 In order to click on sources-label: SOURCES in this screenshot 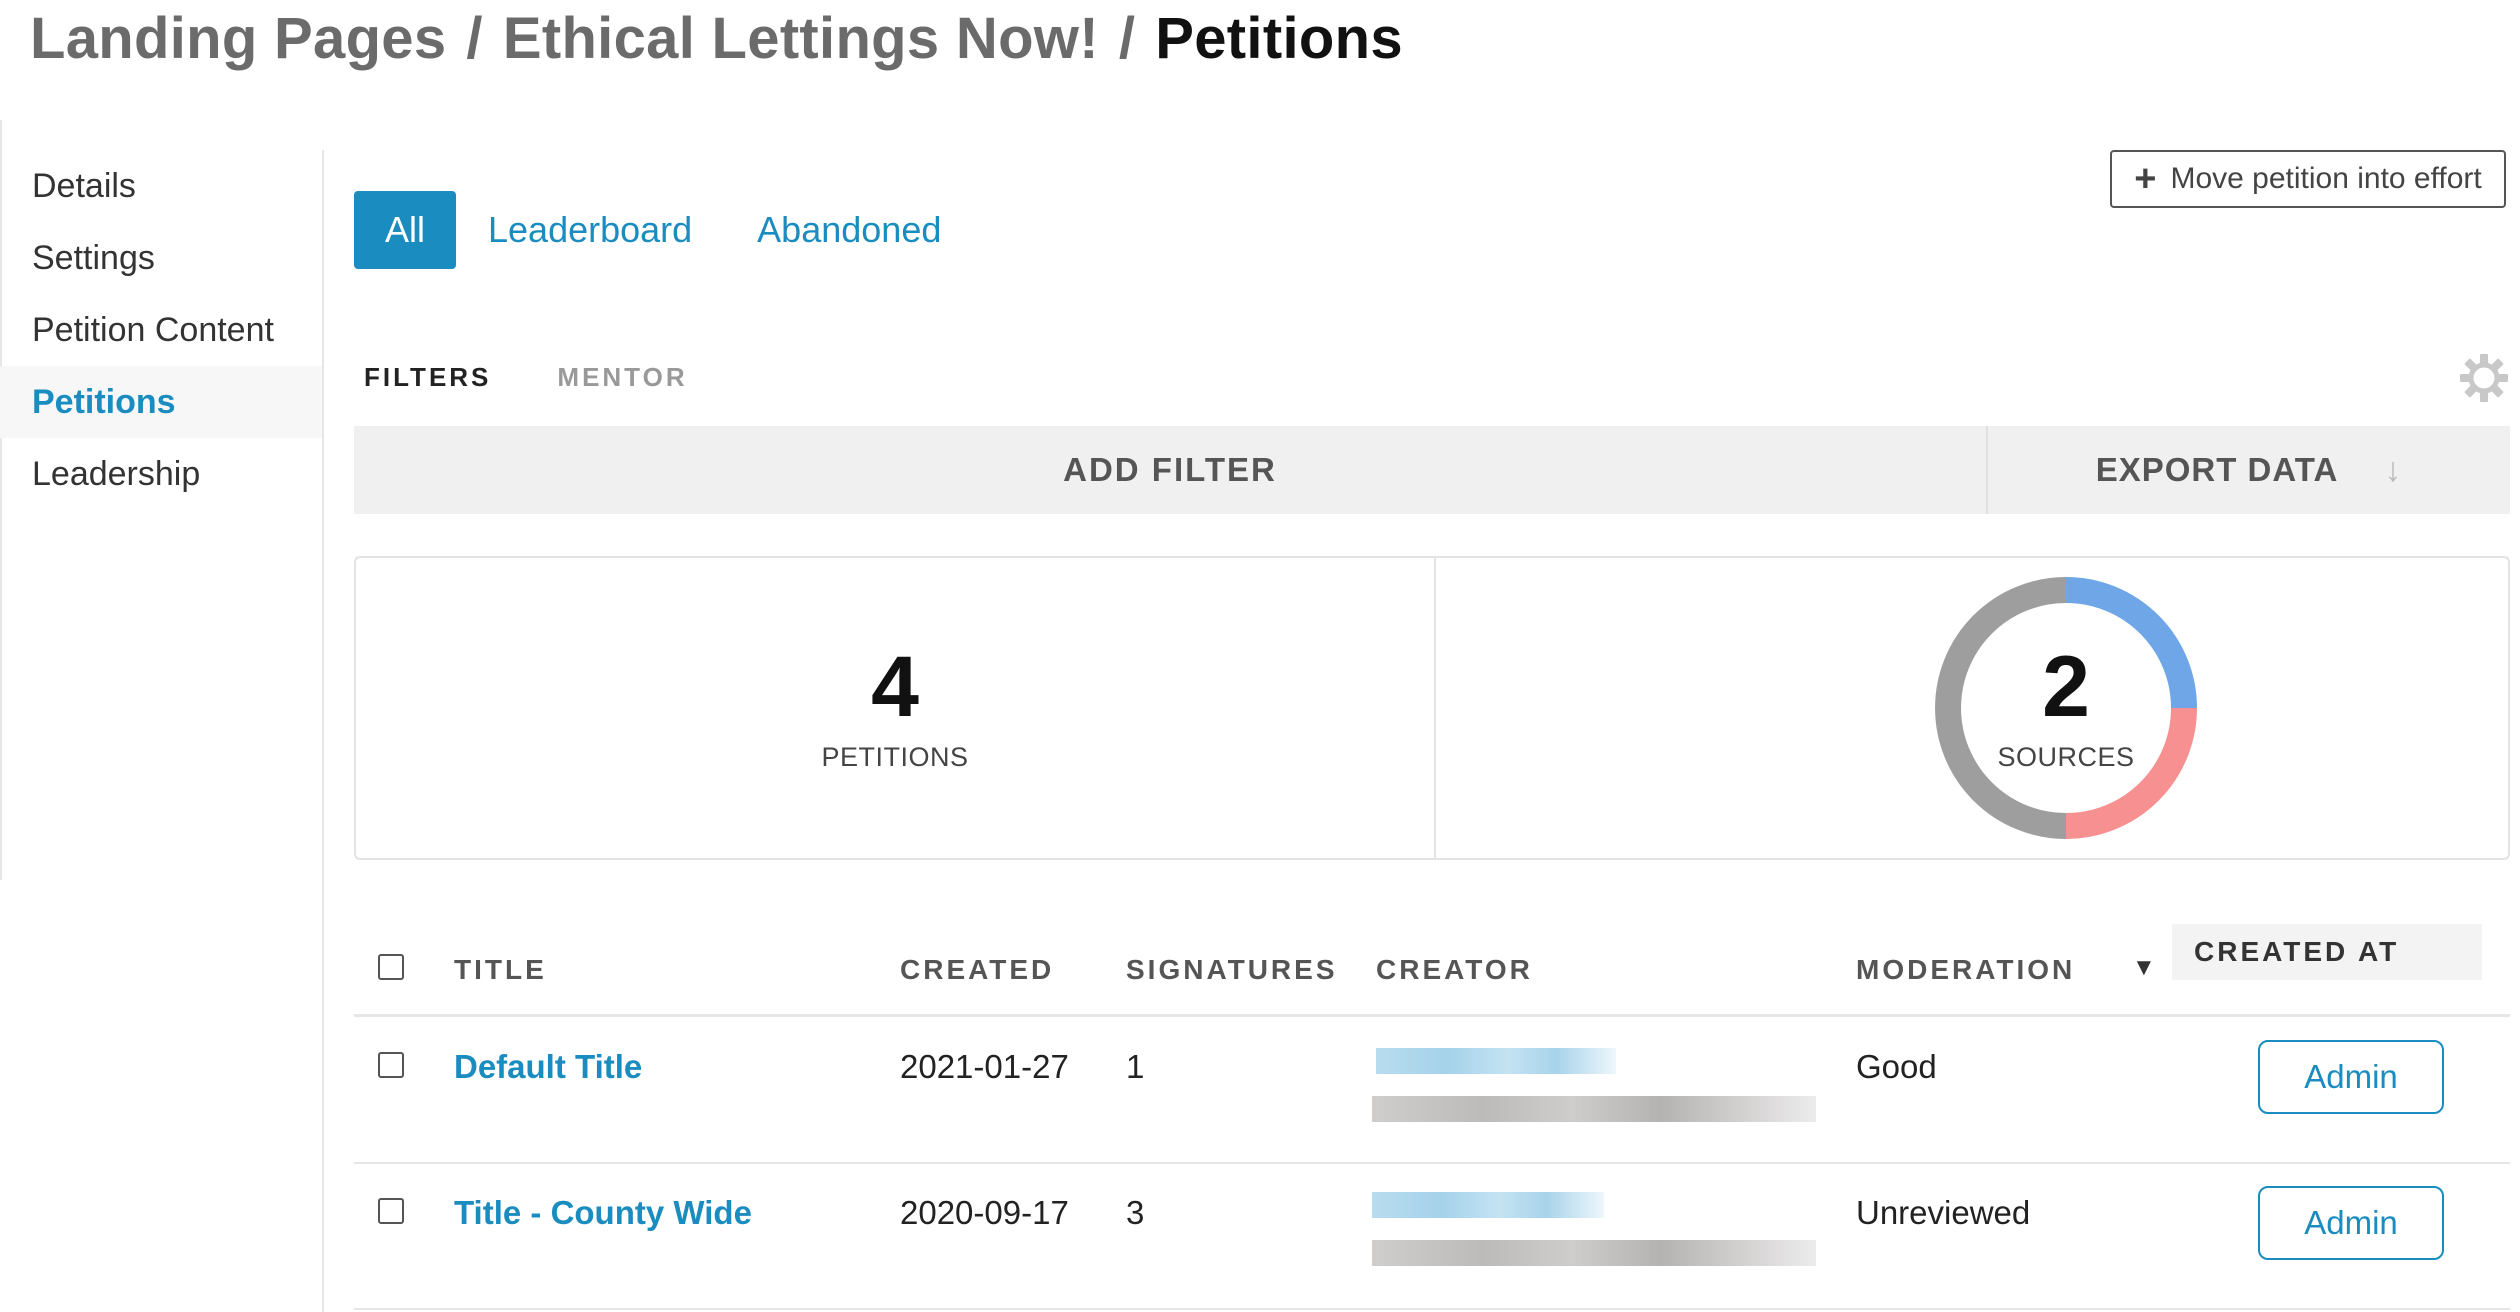, I will do `click(2066, 756)`.